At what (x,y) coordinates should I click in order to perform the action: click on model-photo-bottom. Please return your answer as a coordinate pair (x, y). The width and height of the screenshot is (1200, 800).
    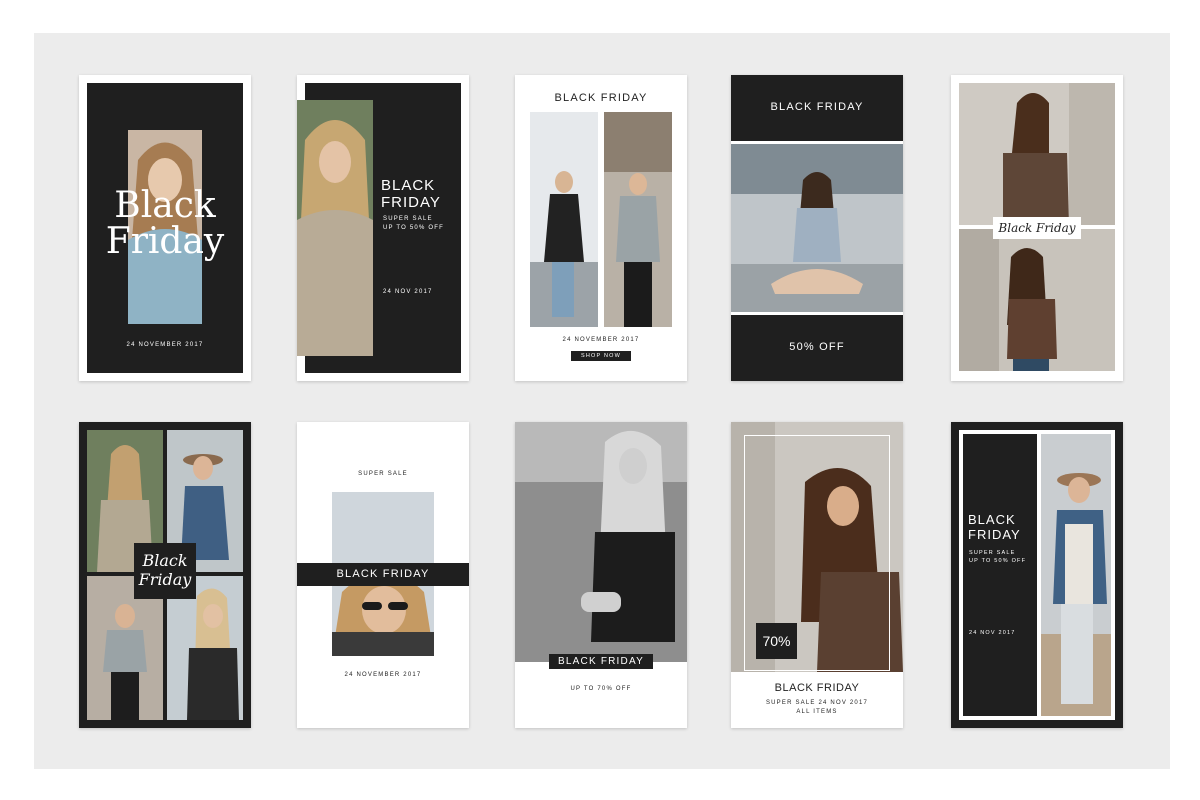
    Looking at the image, I should click on (1037, 300).